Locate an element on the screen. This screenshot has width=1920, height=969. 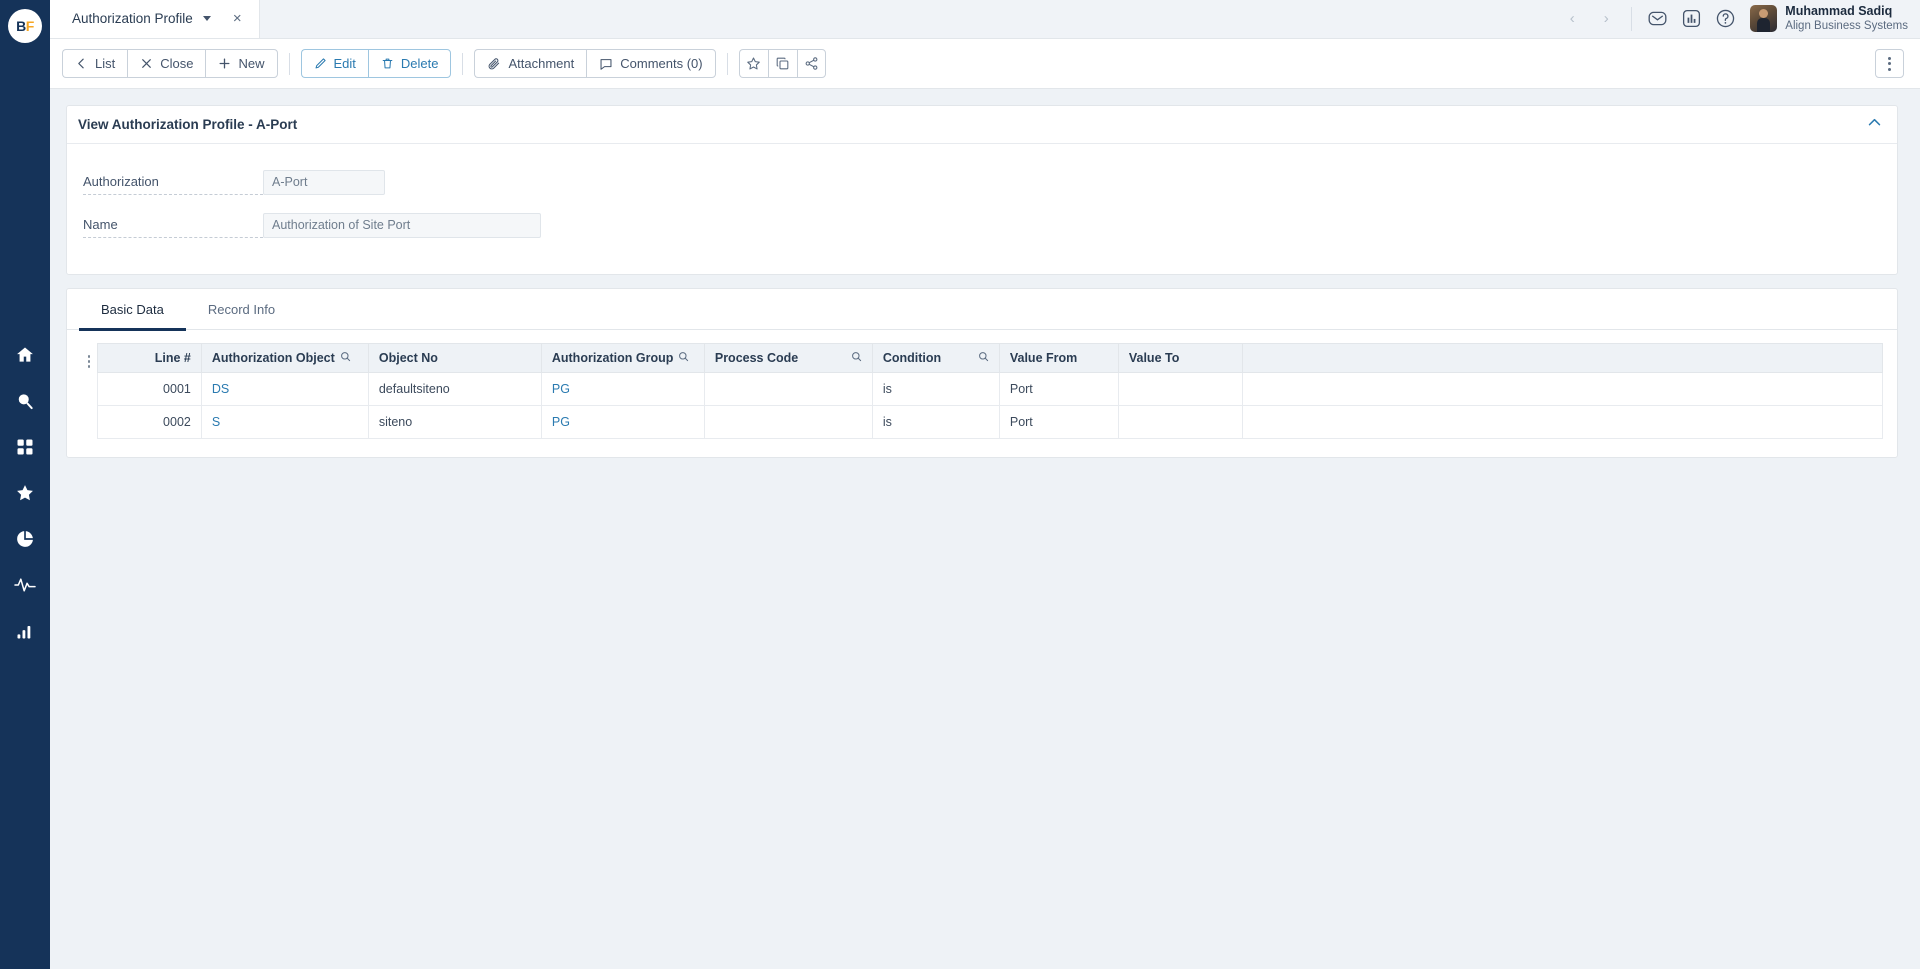
avatar is located at coordinates (1764, 18).